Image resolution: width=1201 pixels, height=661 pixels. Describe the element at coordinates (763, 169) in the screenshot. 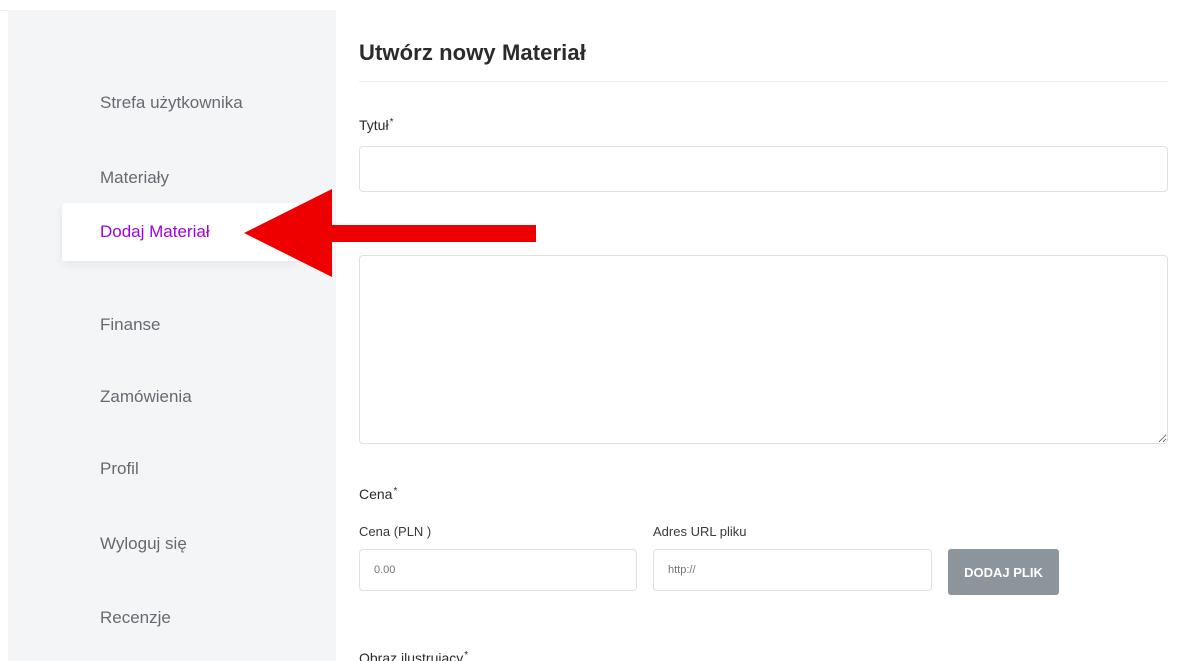

I see `title-input` at that location.